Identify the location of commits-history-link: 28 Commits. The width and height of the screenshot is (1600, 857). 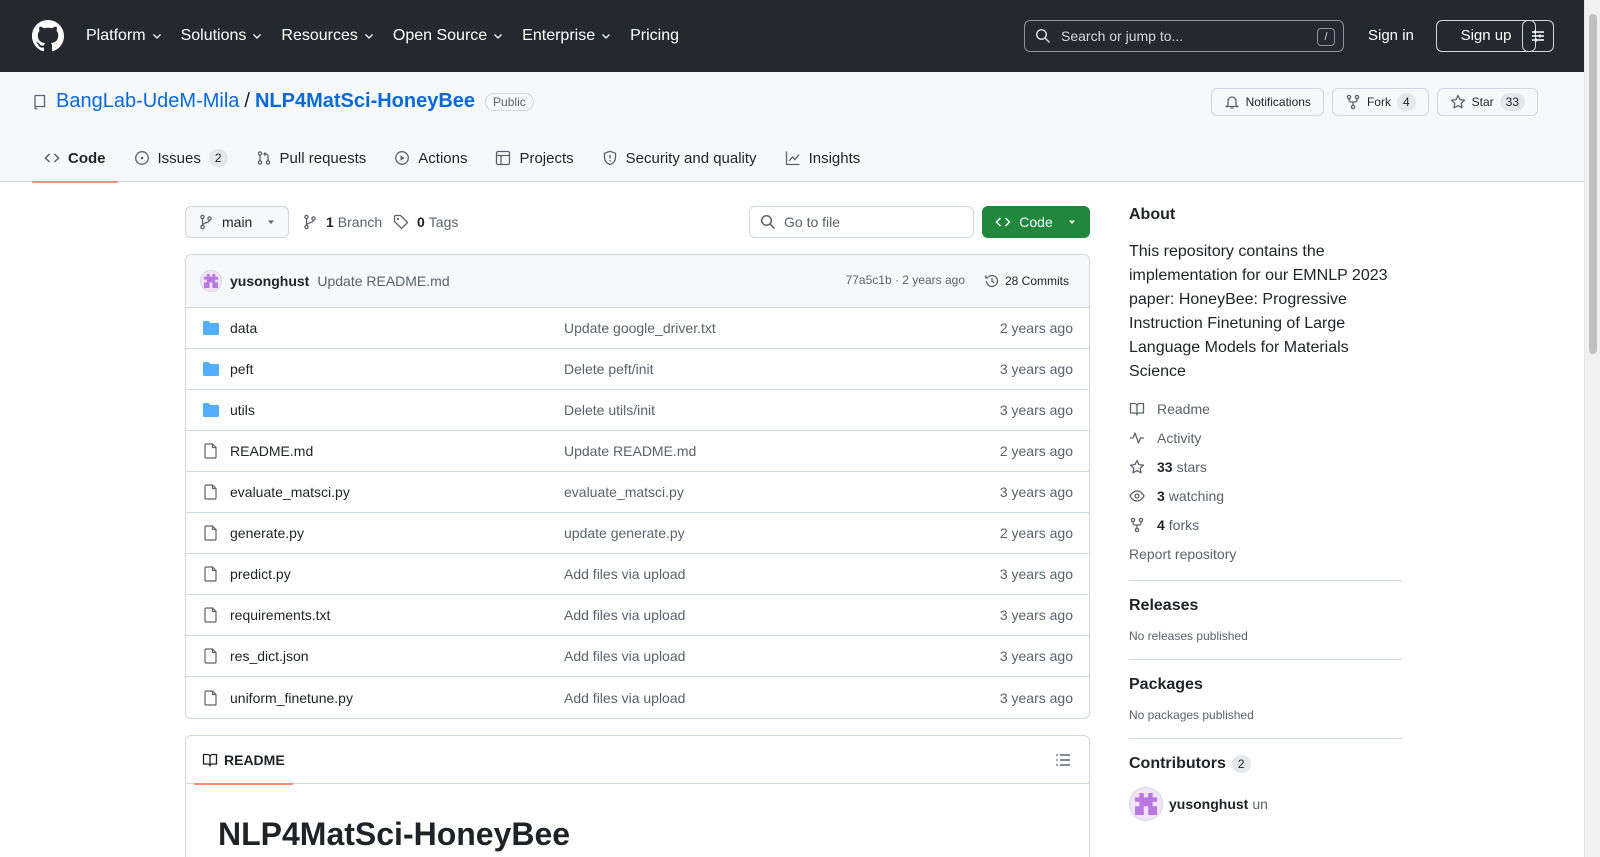
(1026, 281).